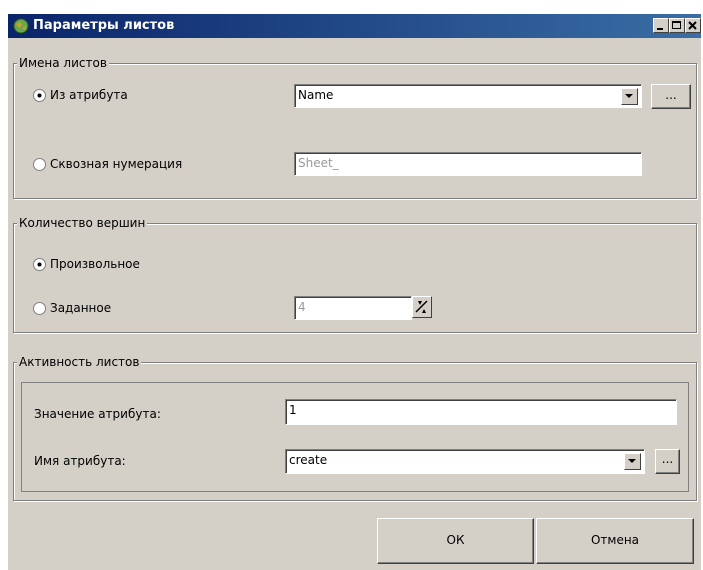 The width and height of the screenshot is (703, 570). I want to click on arbitrary-radio, so click(39, 264).